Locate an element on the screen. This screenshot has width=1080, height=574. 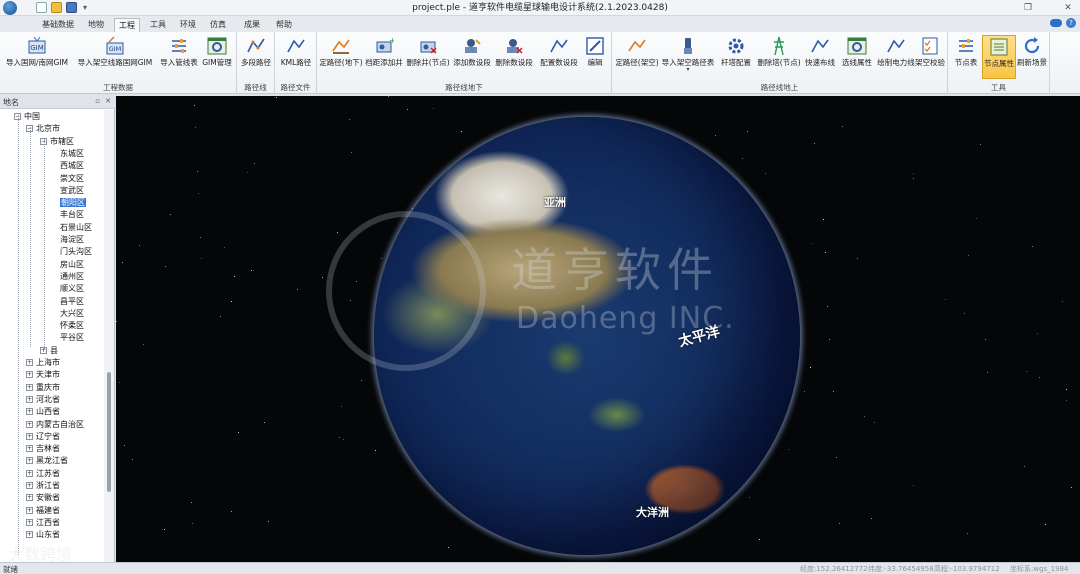
tree-node: 门头沟区 is located at coordinates (76, 252).